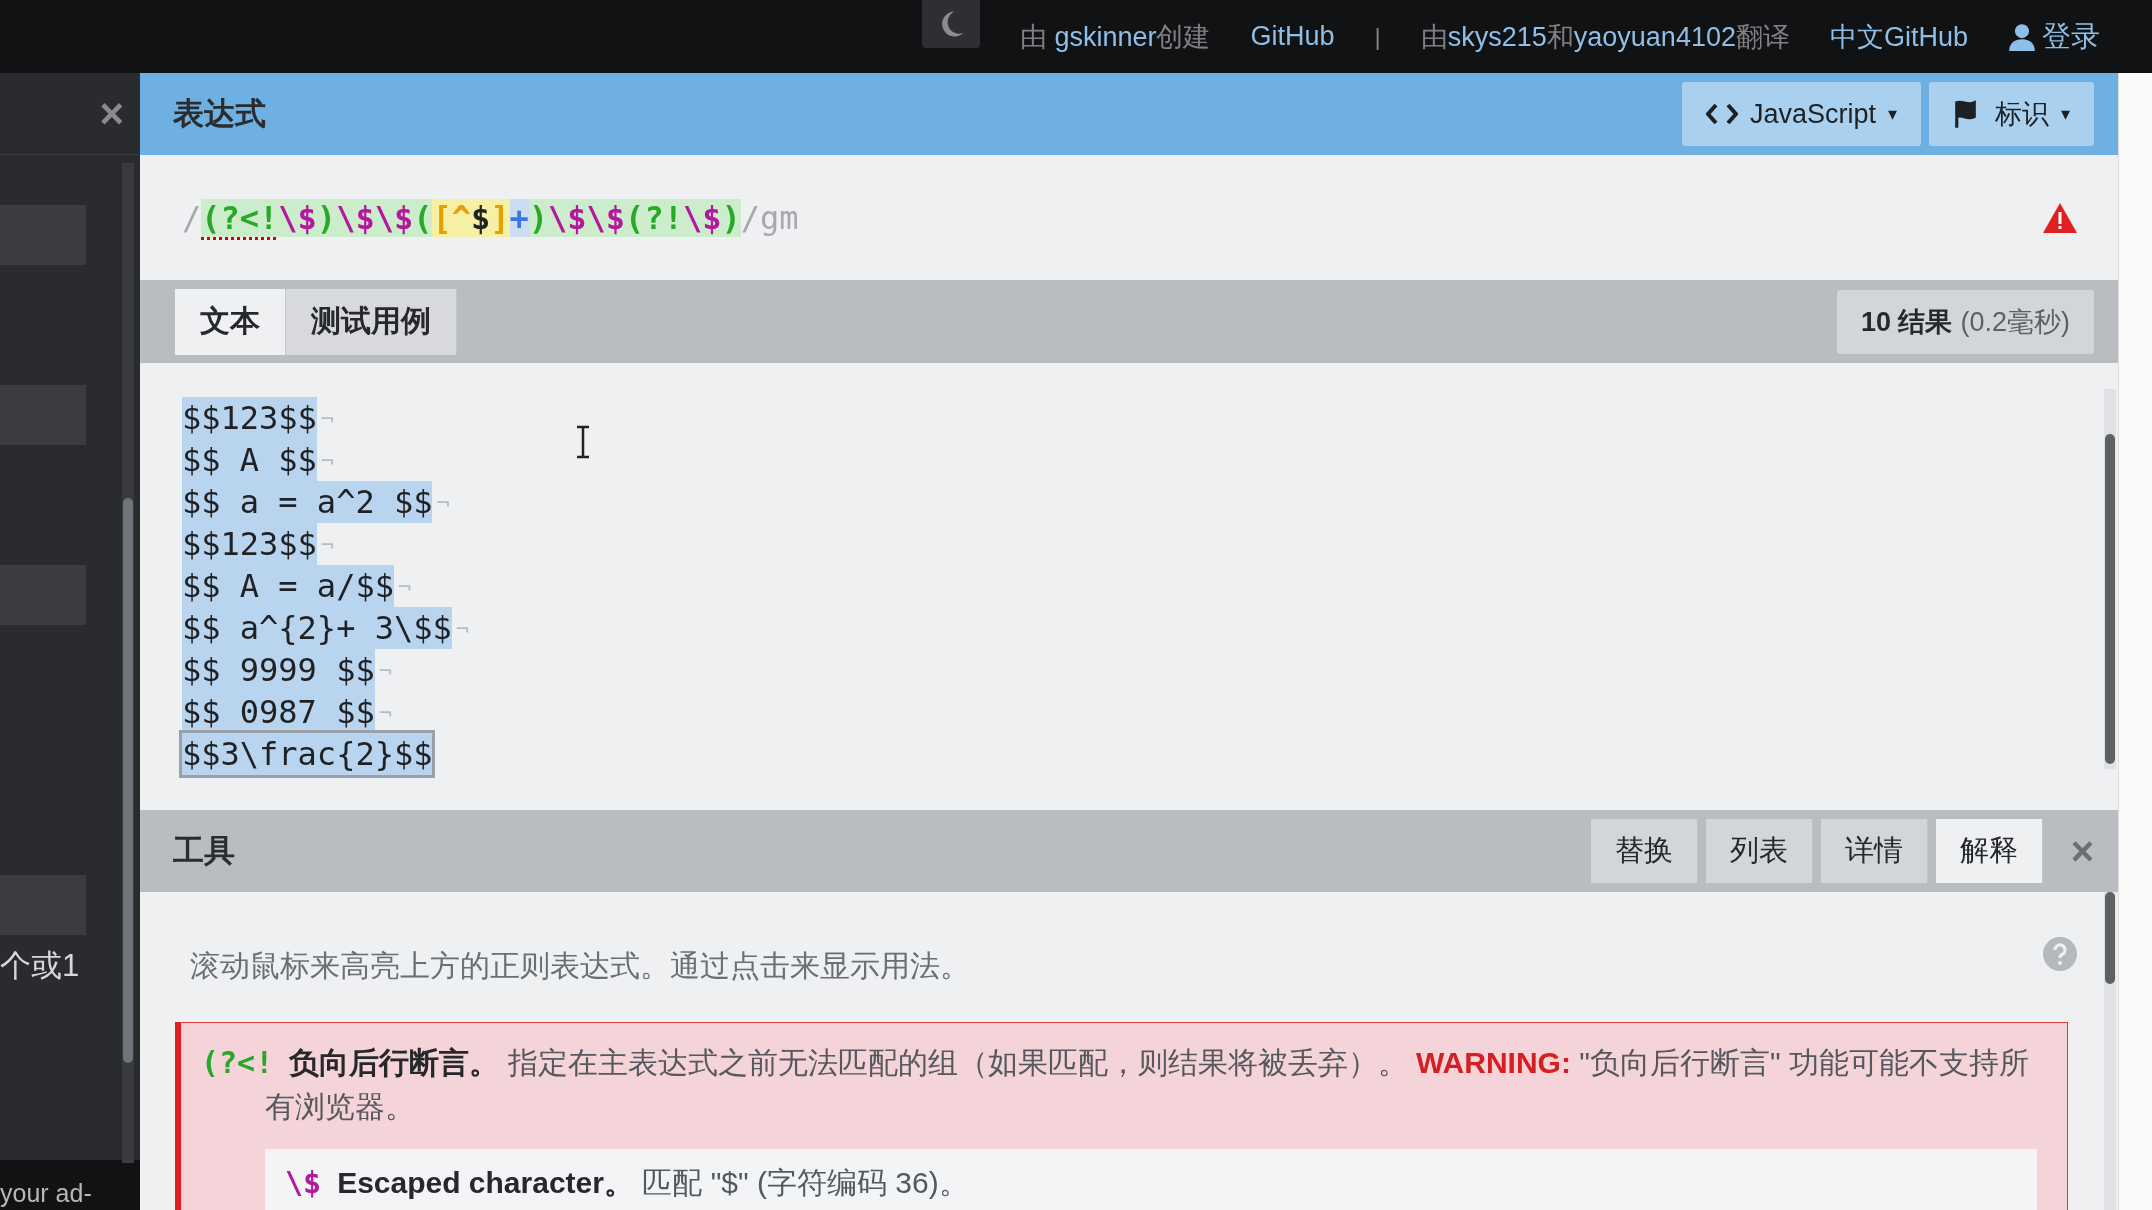  What do you see at coordinates (580, 966) in the screenshot?
I see `hint-text: 滚动鼠标来高亮上方的正则表达式。通过点击来显示用法。` at bounding box center [580, 966].